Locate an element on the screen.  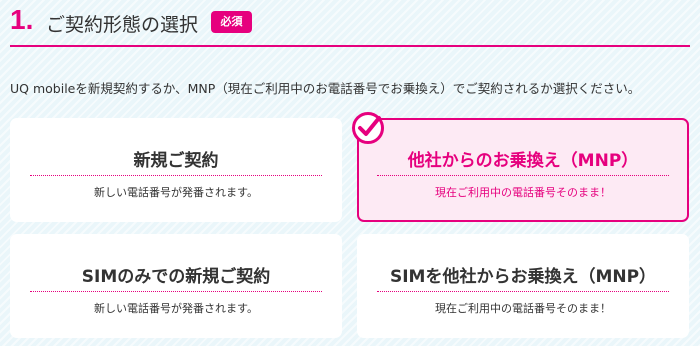
section-title: ご契約形態の選択 is located at coordinates (122, 25).